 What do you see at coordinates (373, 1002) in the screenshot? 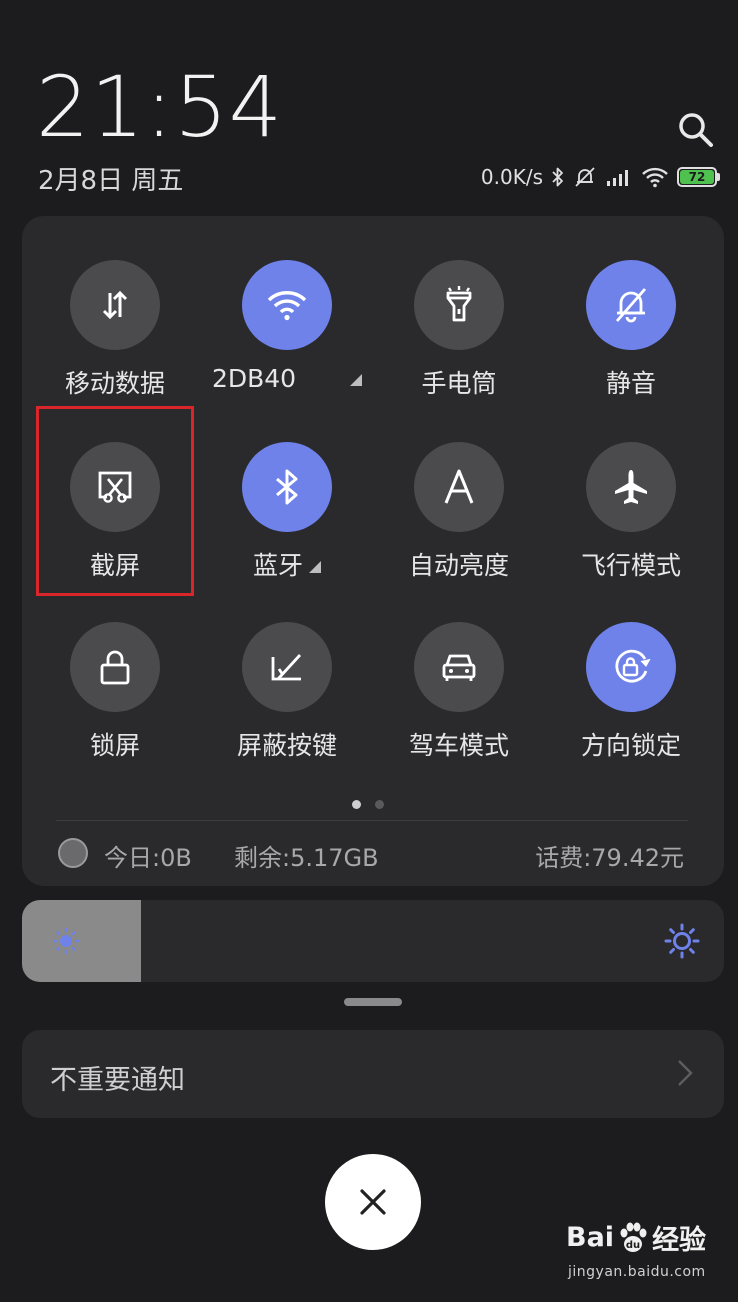
I see `drag-handle` at bounding box center [373, 1002].